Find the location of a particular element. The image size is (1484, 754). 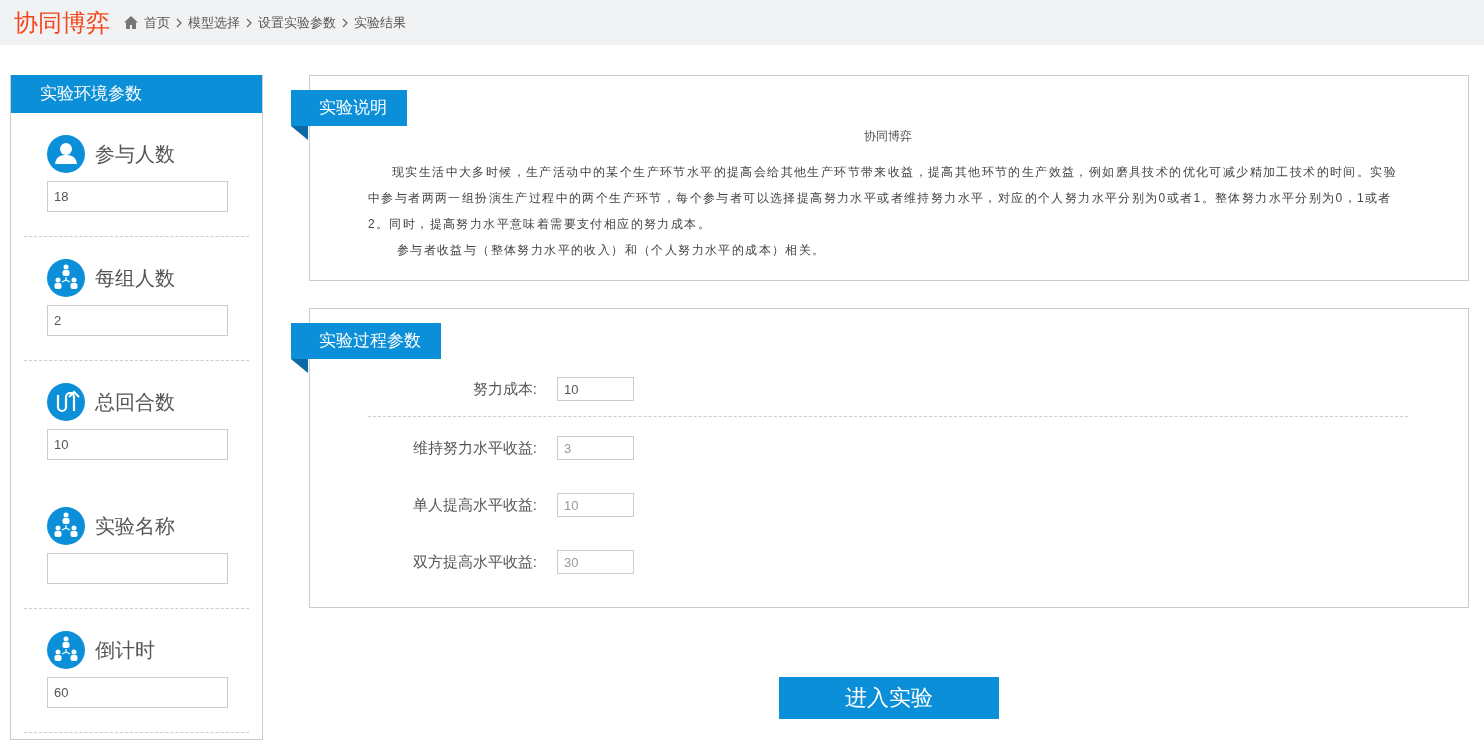

panel-title: 实验环境参数 is located at coordinates (136, 94).